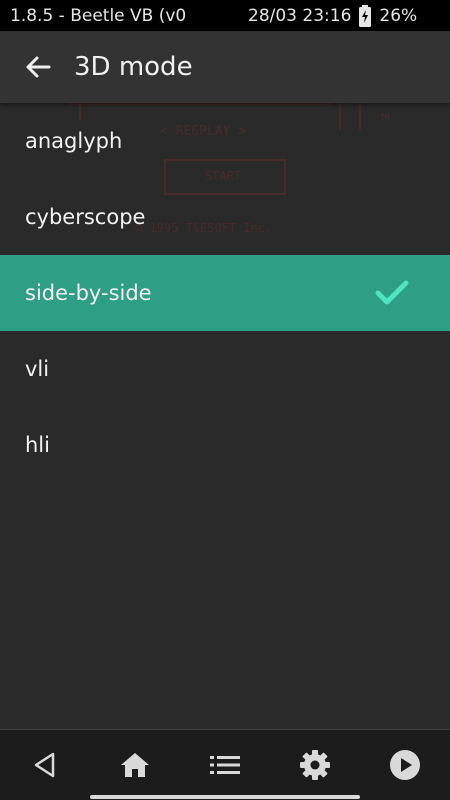 This screenshot has width=450, height=800. I want to click on battery-charging-icon, so click(365, 15).